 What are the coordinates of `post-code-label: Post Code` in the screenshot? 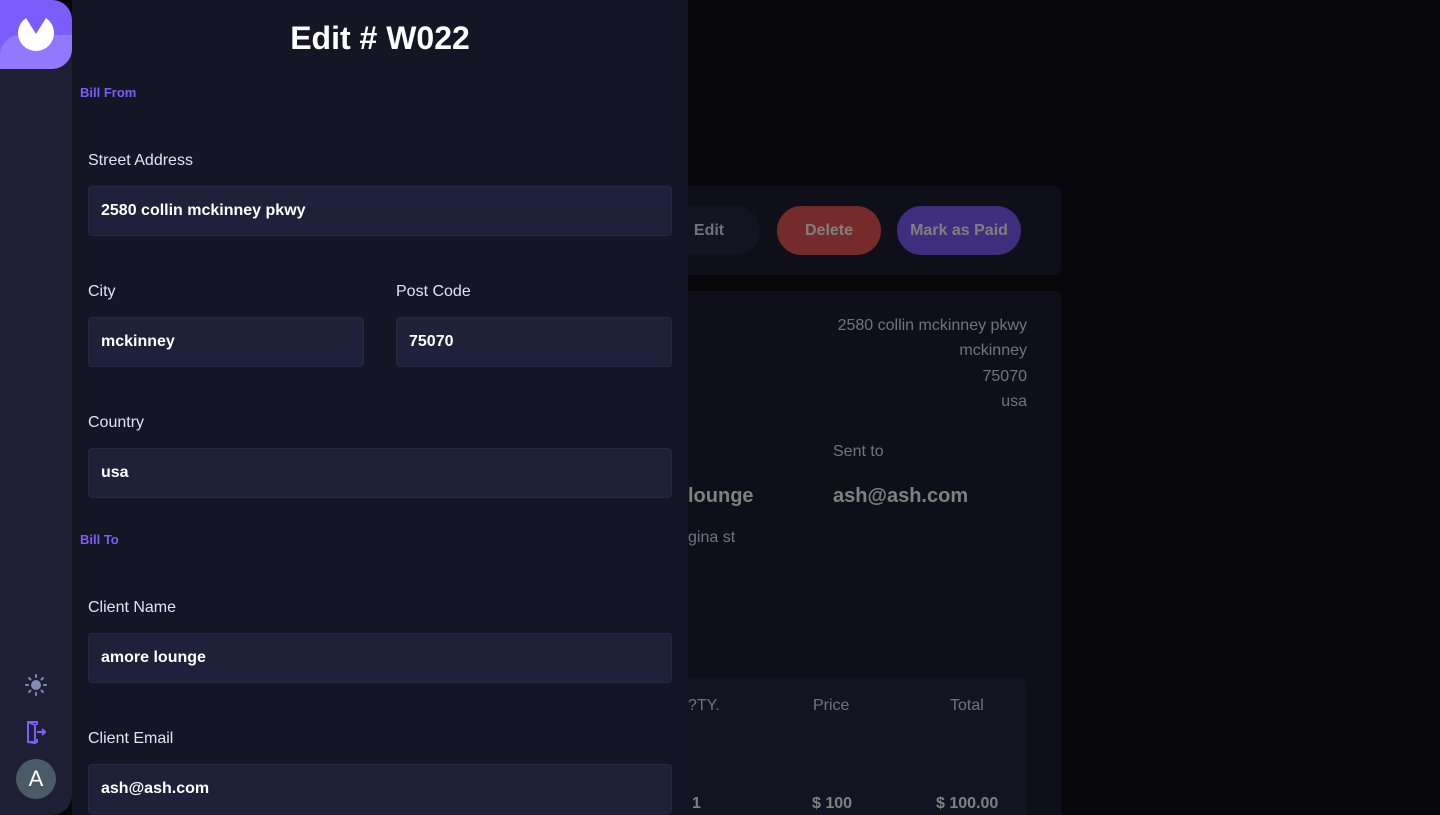 It's located at (433, 291).